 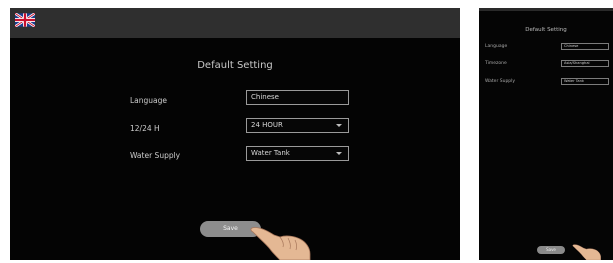 I want to click on time-format-value: 24 HOUR, so click(x=267, y=125).